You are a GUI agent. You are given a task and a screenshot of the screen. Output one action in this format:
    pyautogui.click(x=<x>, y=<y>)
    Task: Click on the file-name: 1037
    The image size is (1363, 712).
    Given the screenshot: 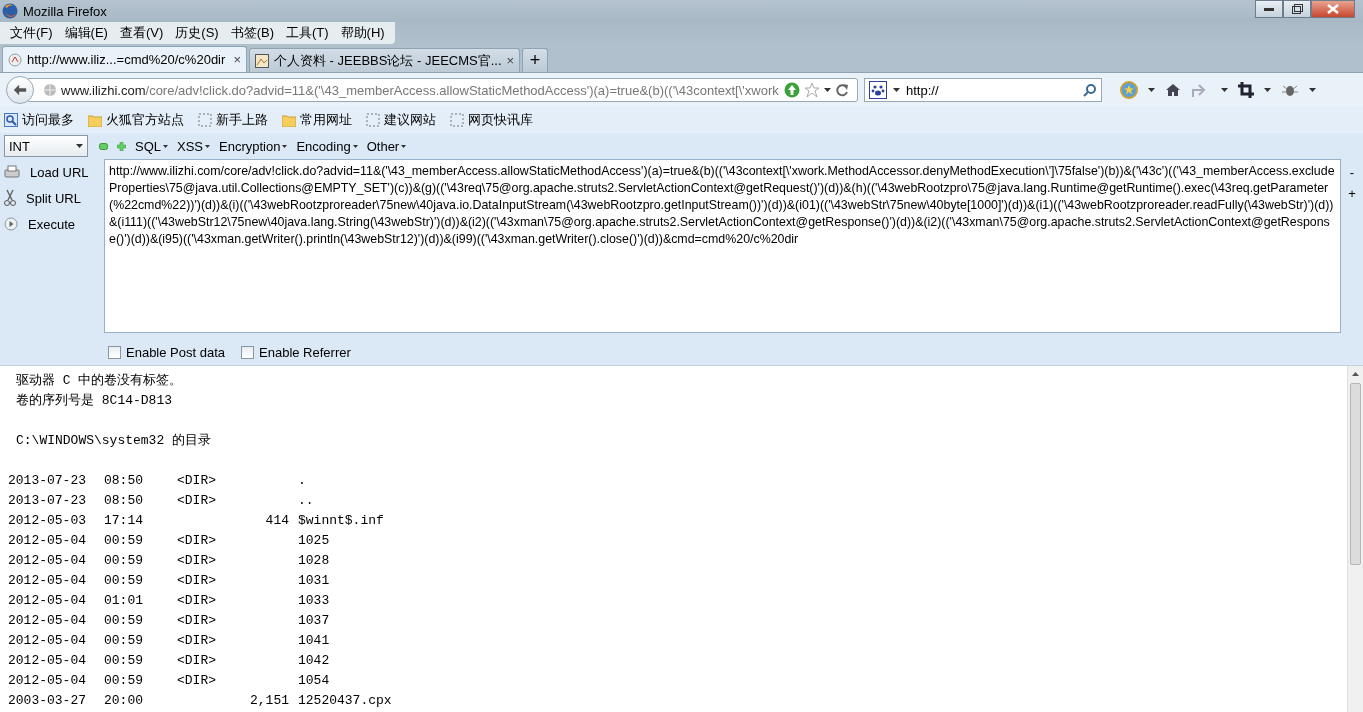 What is the action you would take?
    pyautogui.click(x=314, y=620)
    